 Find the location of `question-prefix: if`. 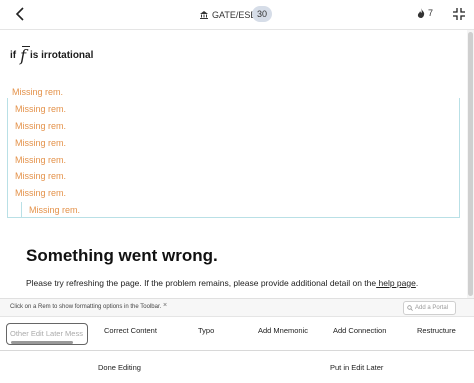

question-prefix: if is located at coordinates (13, 55).